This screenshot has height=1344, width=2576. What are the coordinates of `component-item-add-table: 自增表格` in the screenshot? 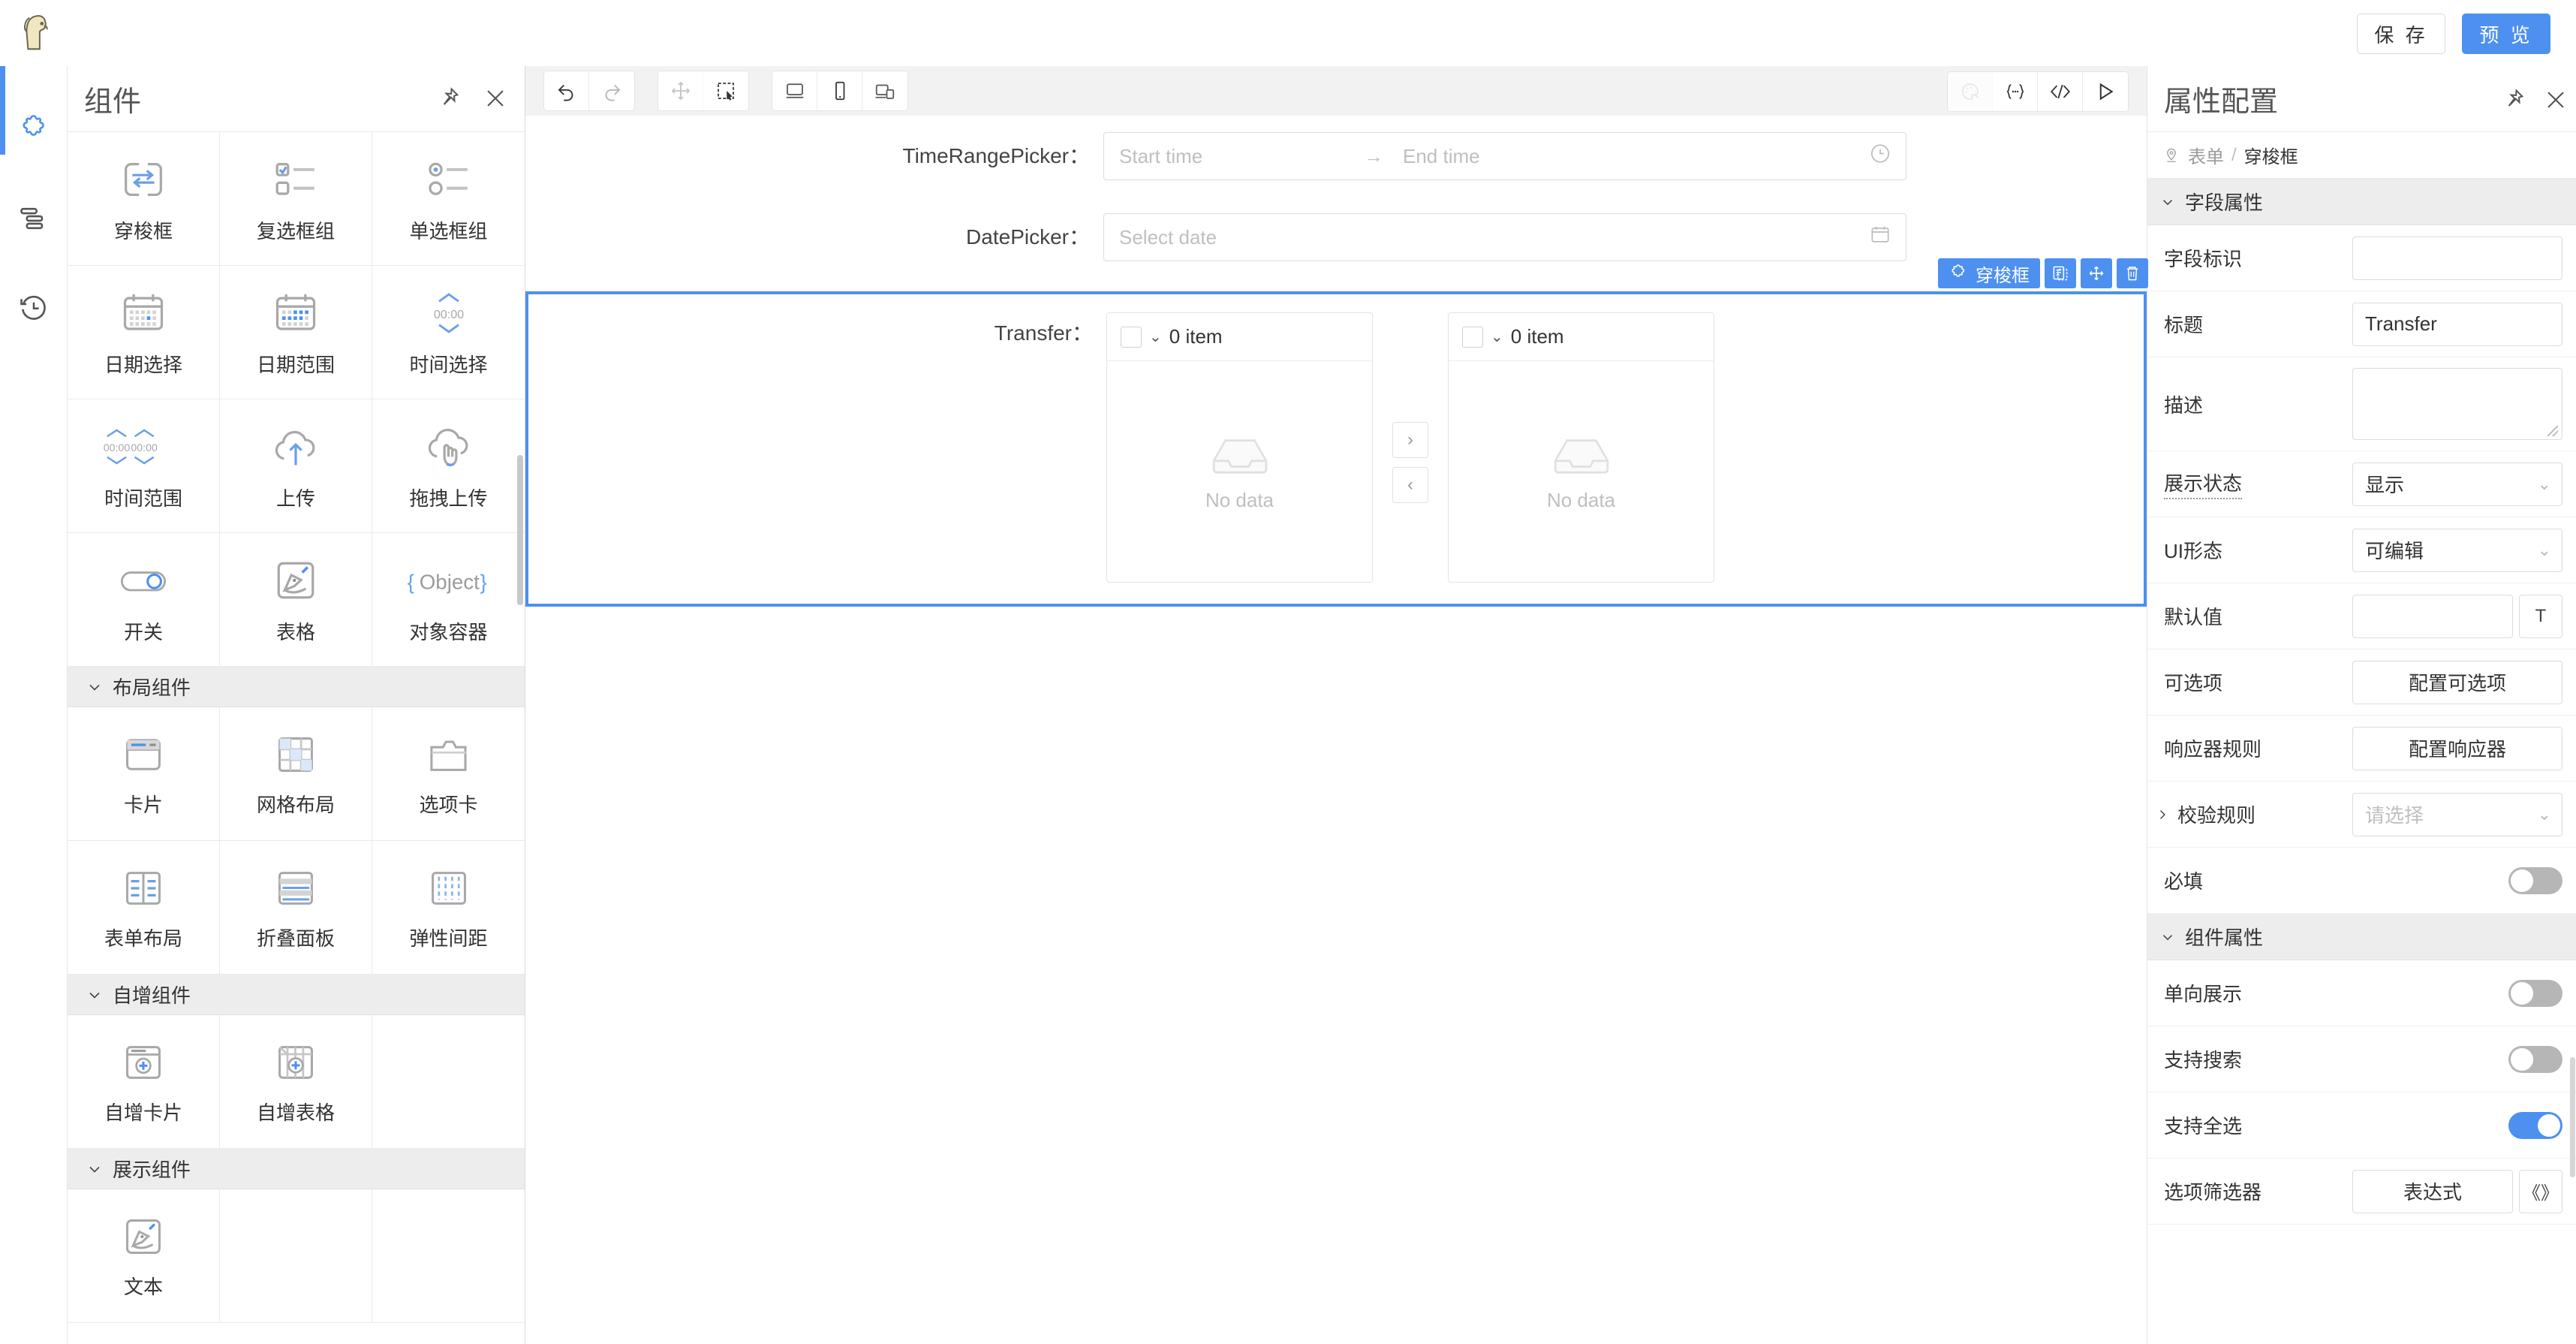 It's located at (296, 1082).